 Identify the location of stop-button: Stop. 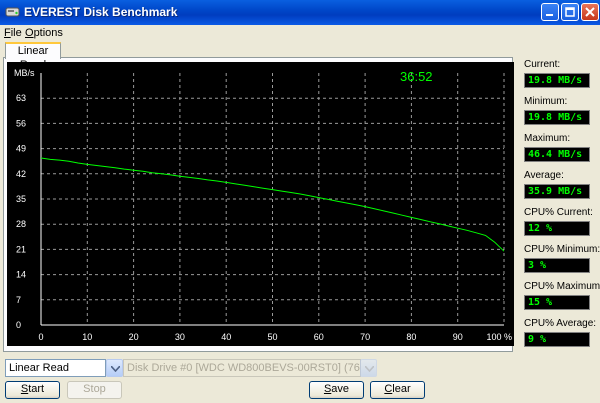
(94, 390).